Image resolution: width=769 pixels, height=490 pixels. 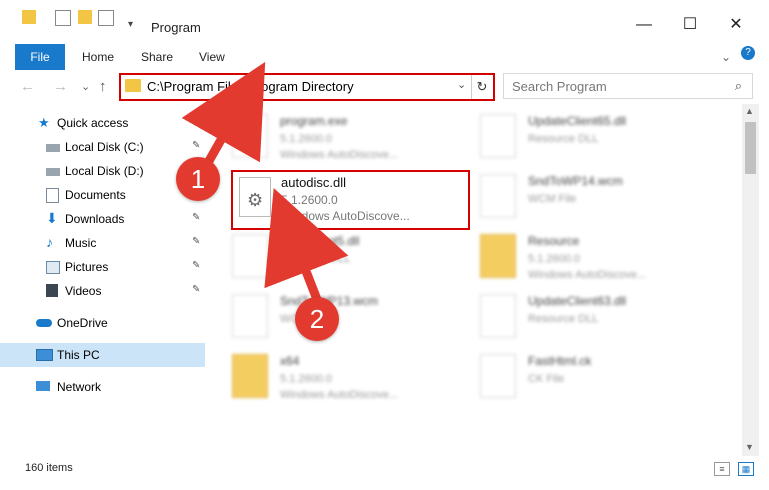 I want to click on search-placeholder: Search Program, so click(x=559, y=86).